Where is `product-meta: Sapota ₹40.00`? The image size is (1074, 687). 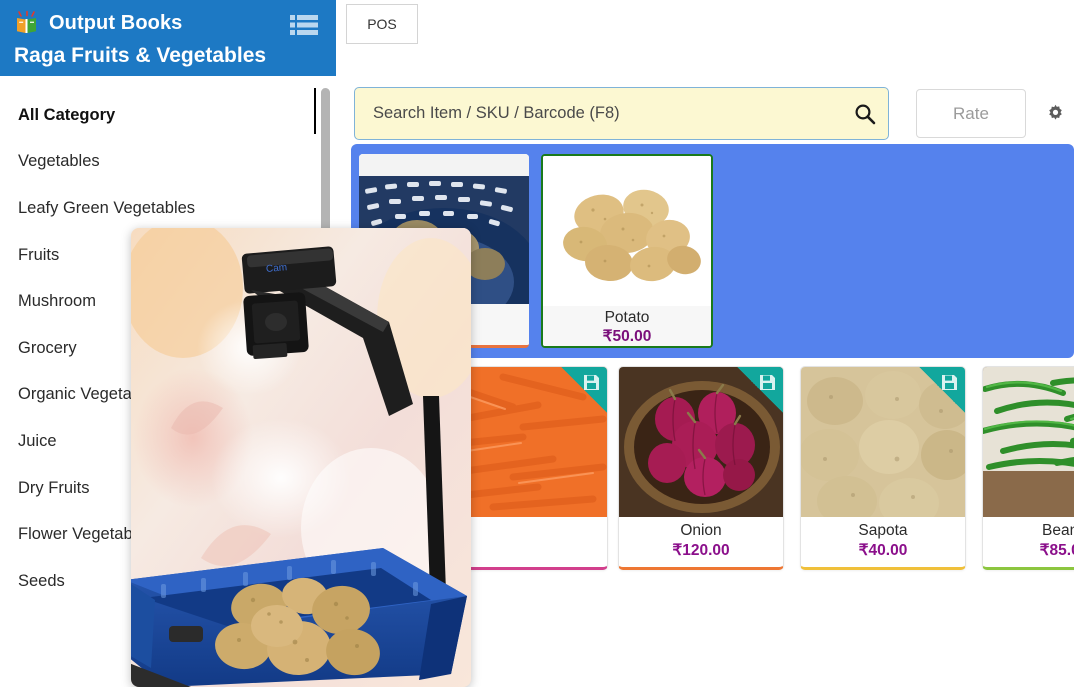 product-meta: Sapota ₹40.00 is located at coordinates (883, 539).